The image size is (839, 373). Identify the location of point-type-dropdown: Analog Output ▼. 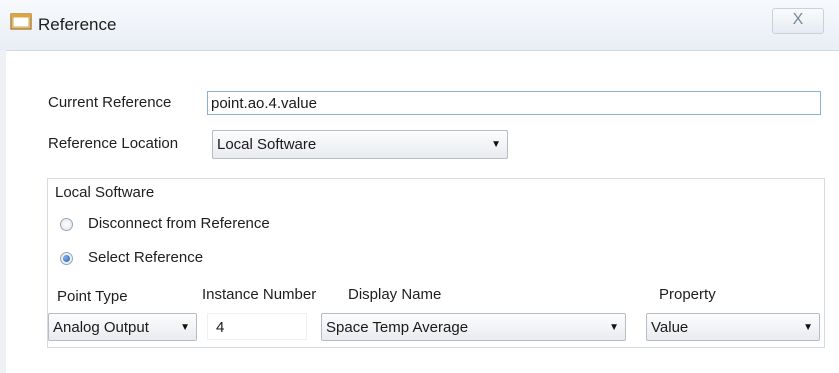
(122, 327).